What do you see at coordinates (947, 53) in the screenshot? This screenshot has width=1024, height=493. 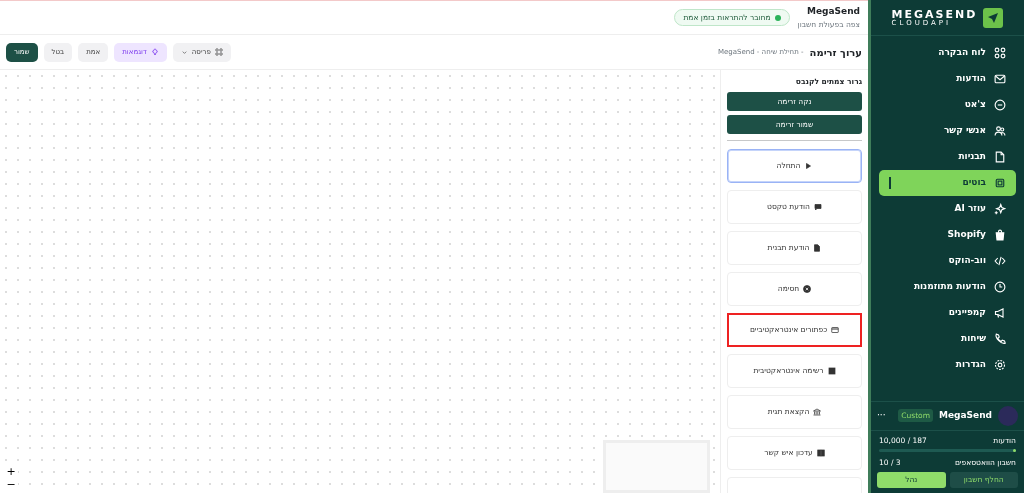 I see `sidebar-item: לוח הבקרה` at bounding box center [947, 53].